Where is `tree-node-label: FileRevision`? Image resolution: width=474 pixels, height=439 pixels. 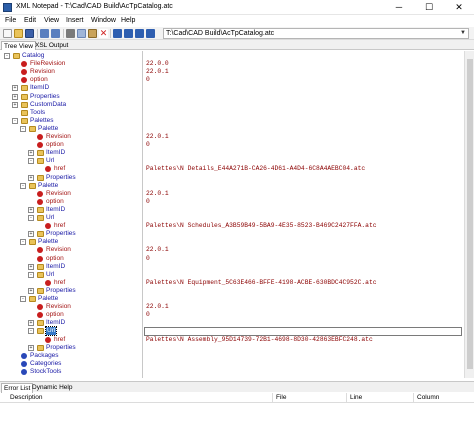 tree-node-label: FileRevision is located at coordinates (47, 64).